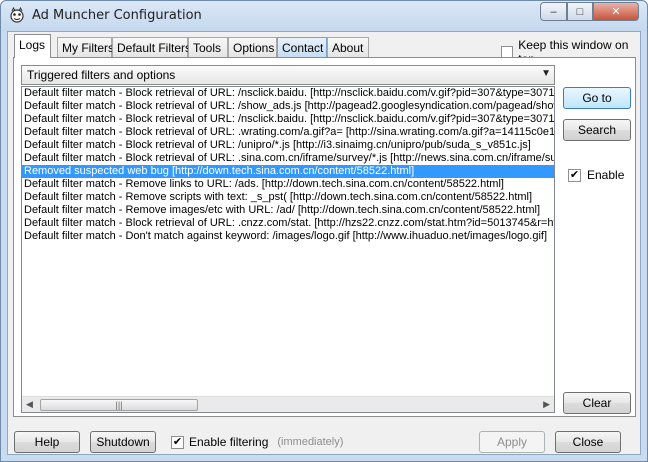 The width and height of the screenshot is (648, 462). I want to click on enable-log-option: ✔ Enable, so click(596, 175).